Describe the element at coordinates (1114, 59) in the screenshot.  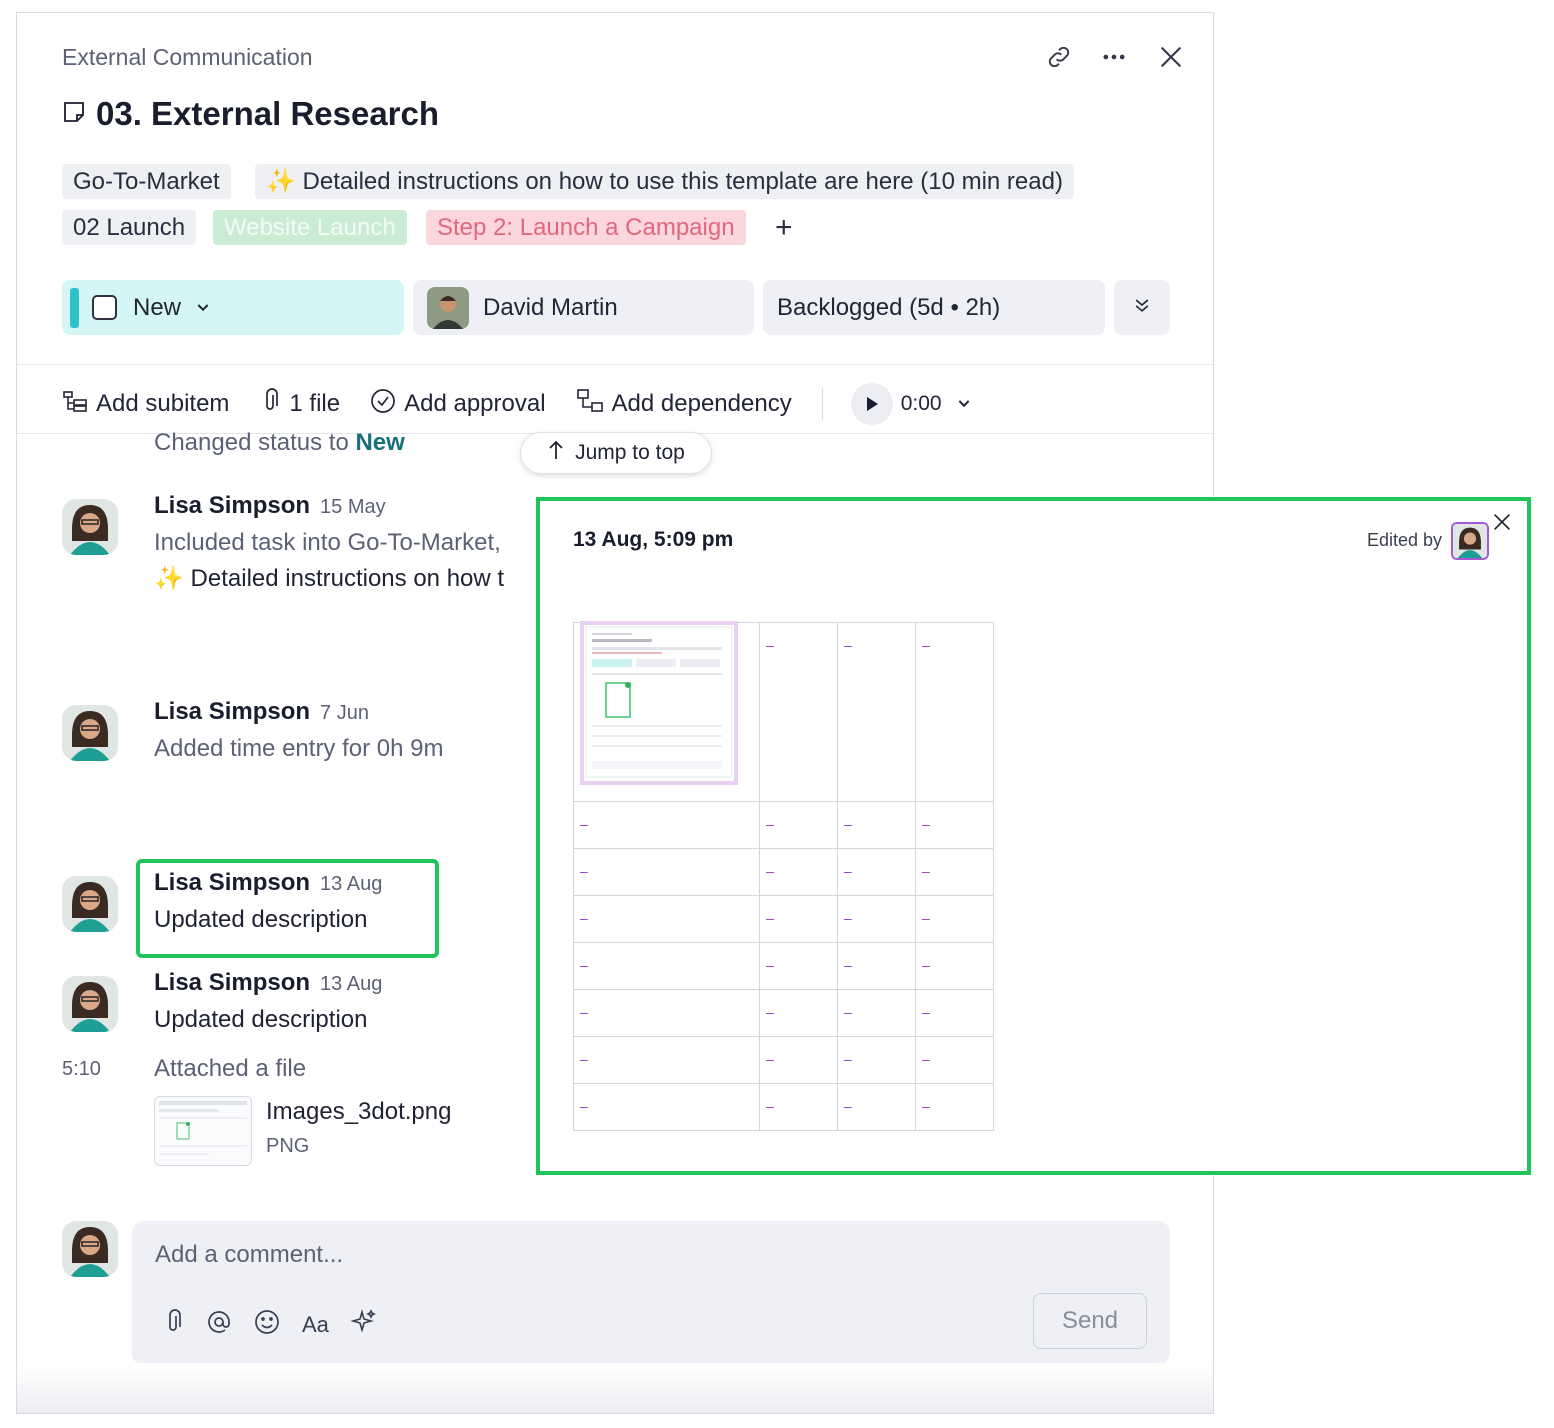
I see `more-icon` at that location.